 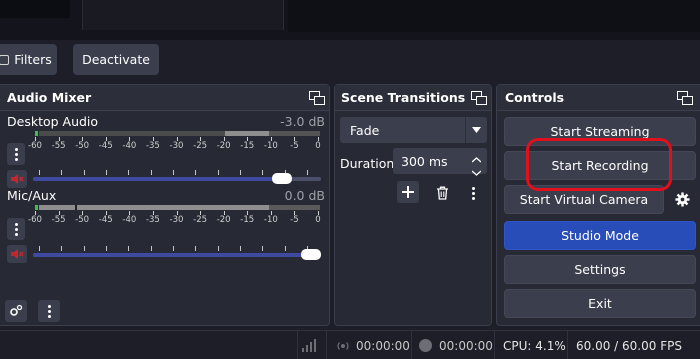 I want to click on preview-panel-middle, so click(x=183, y=15).